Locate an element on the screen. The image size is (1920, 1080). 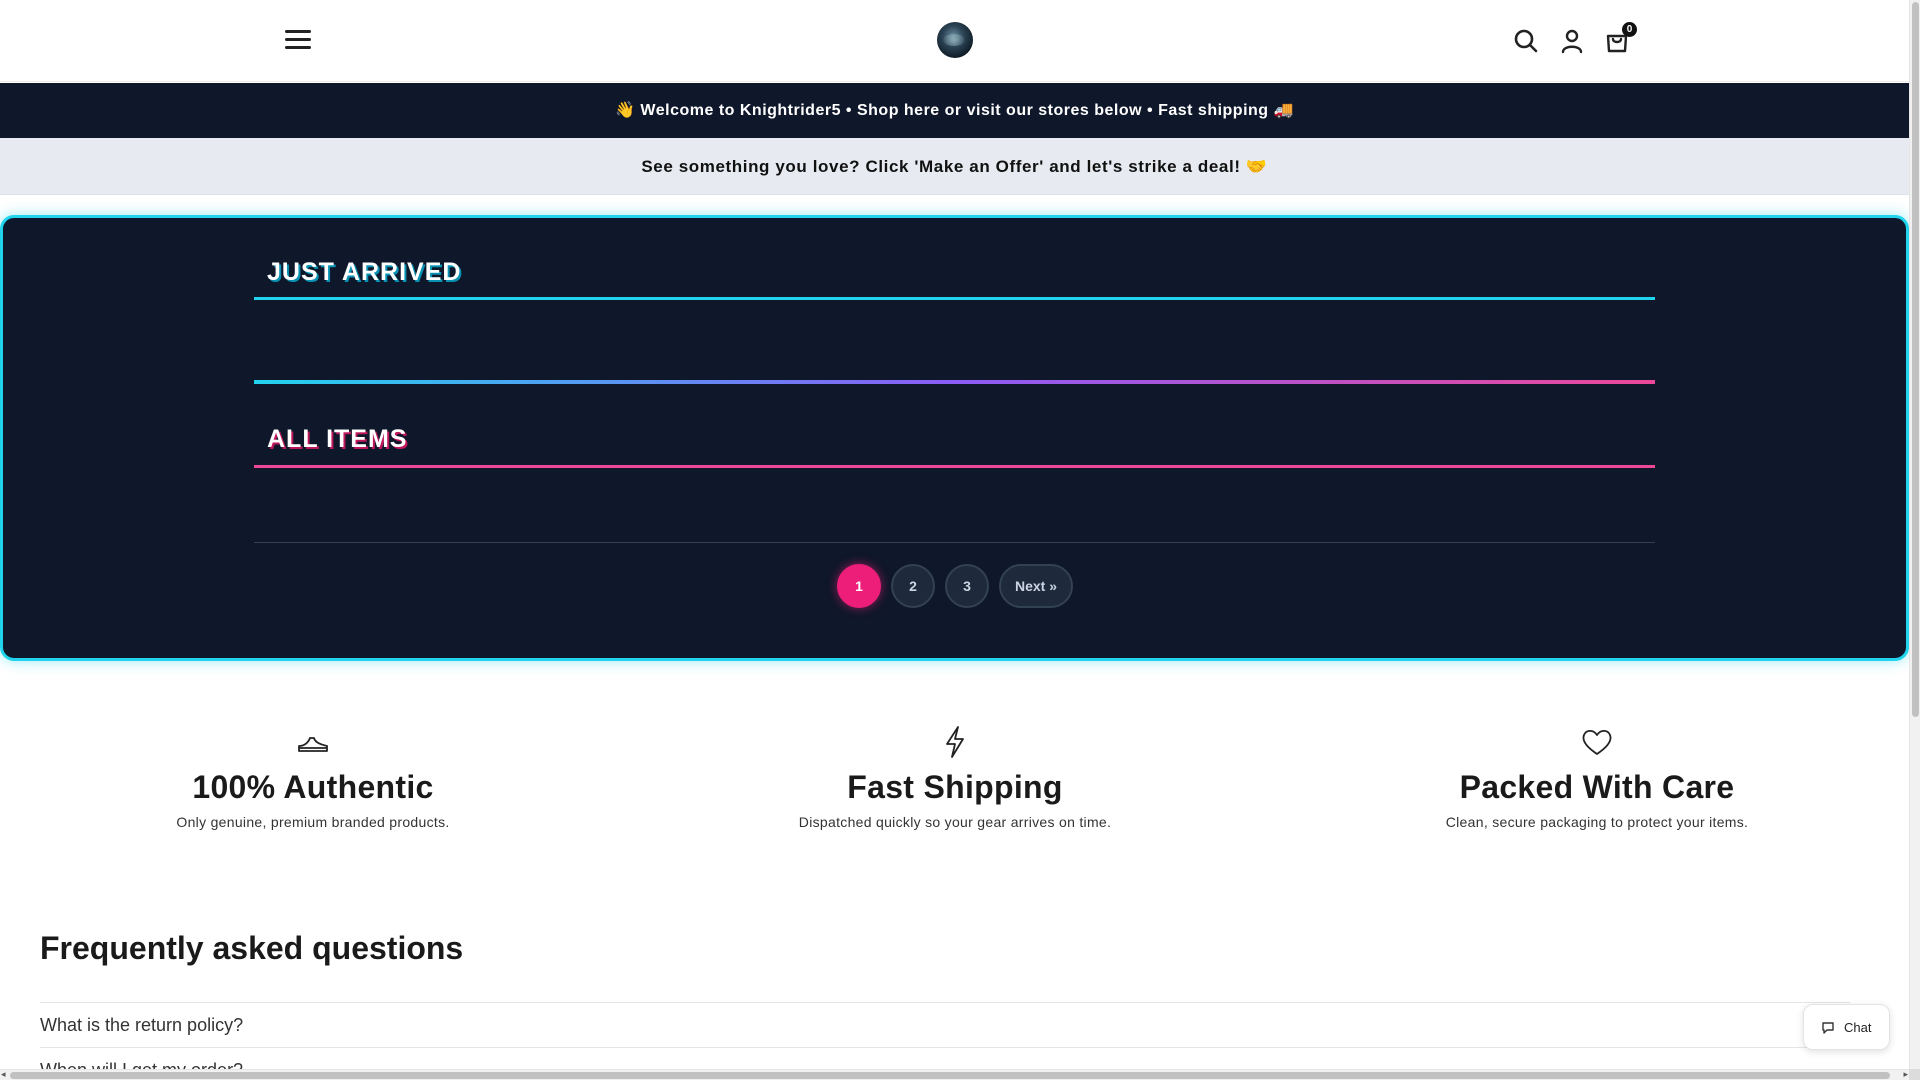
faq-heading: Frequently asked questions is located at coordinates (252, 948).